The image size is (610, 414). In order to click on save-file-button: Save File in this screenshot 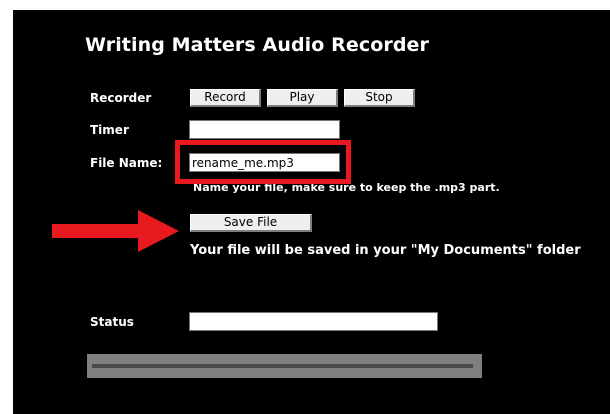, I will do `click(251, 223)`.